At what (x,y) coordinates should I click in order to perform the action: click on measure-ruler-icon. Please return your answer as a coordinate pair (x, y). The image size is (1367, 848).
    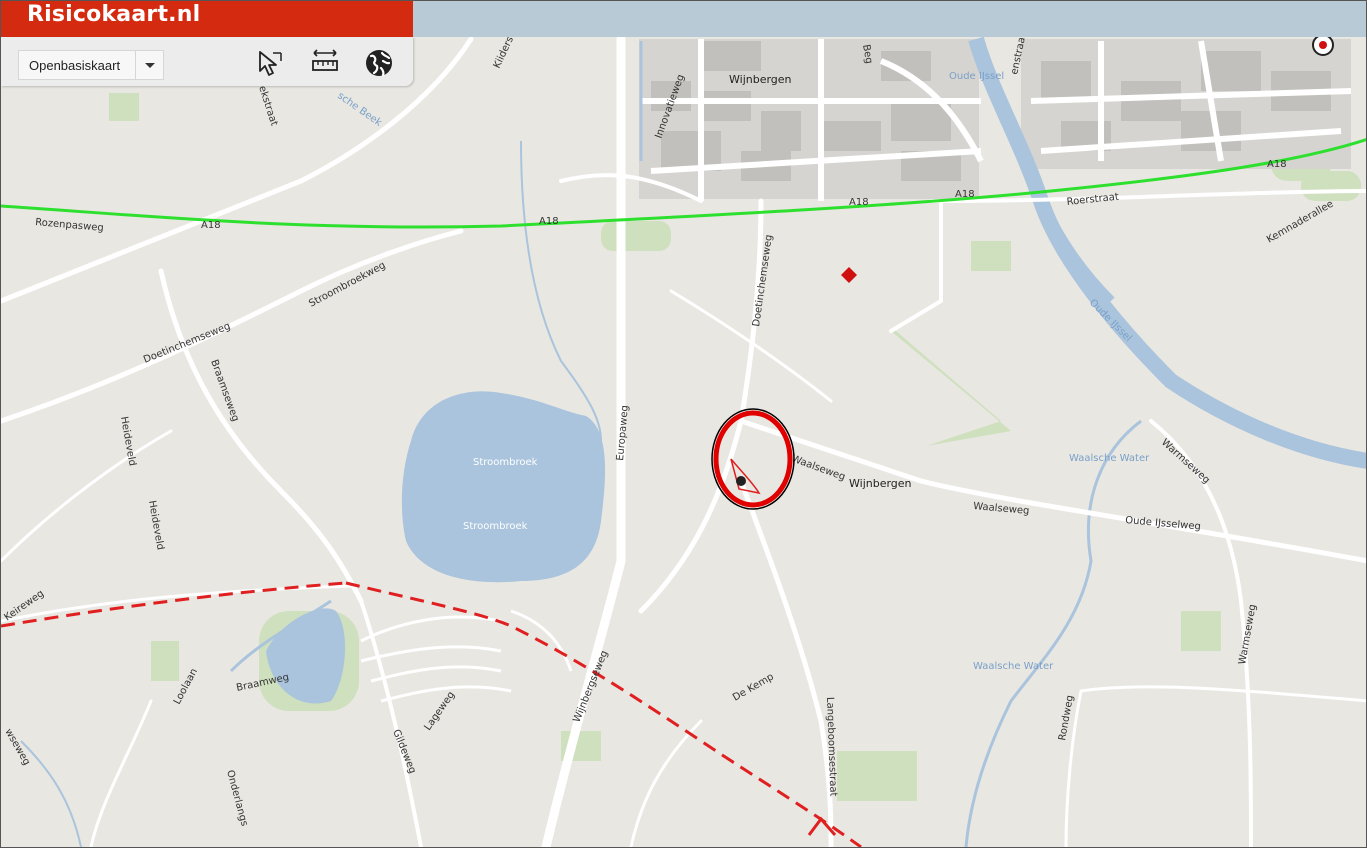
    Looking at the image, I should click on (325, 63).